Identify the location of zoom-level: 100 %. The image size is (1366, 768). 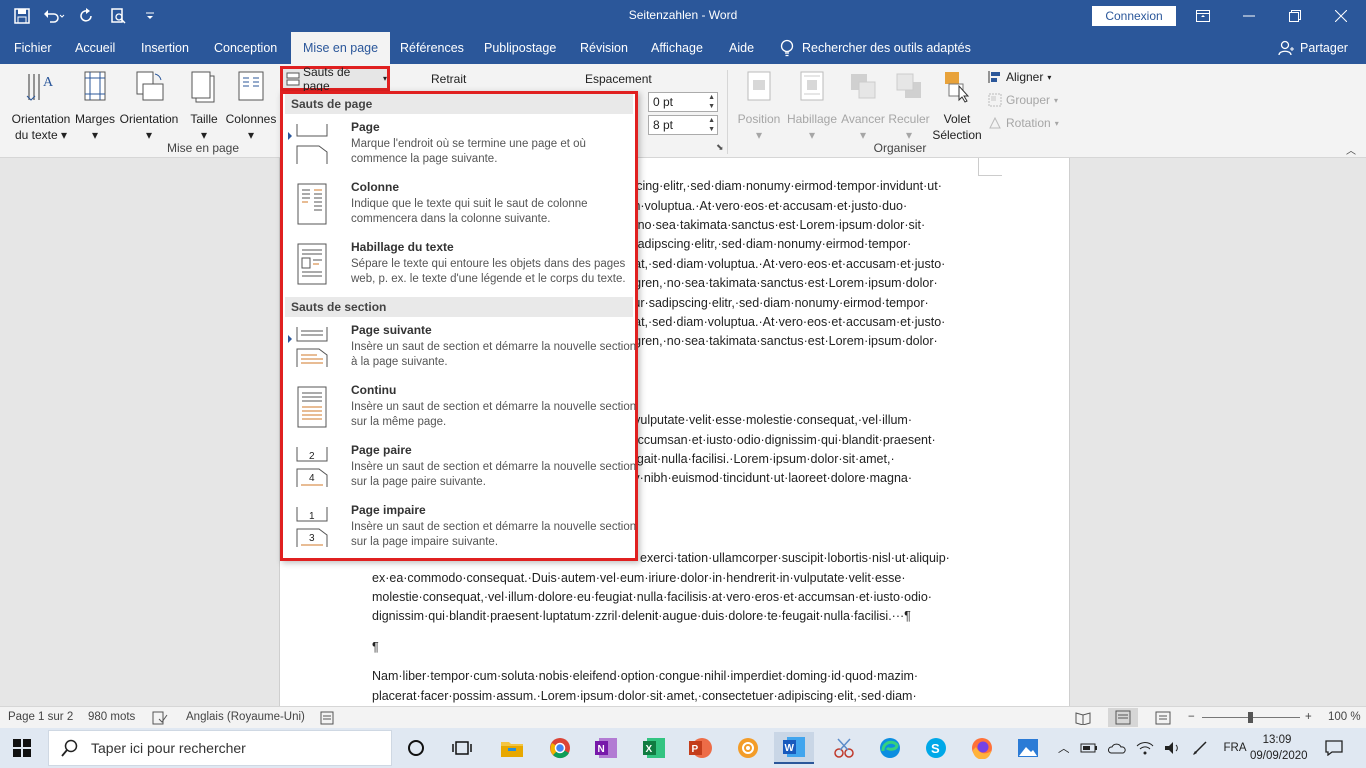
(1344, 717).